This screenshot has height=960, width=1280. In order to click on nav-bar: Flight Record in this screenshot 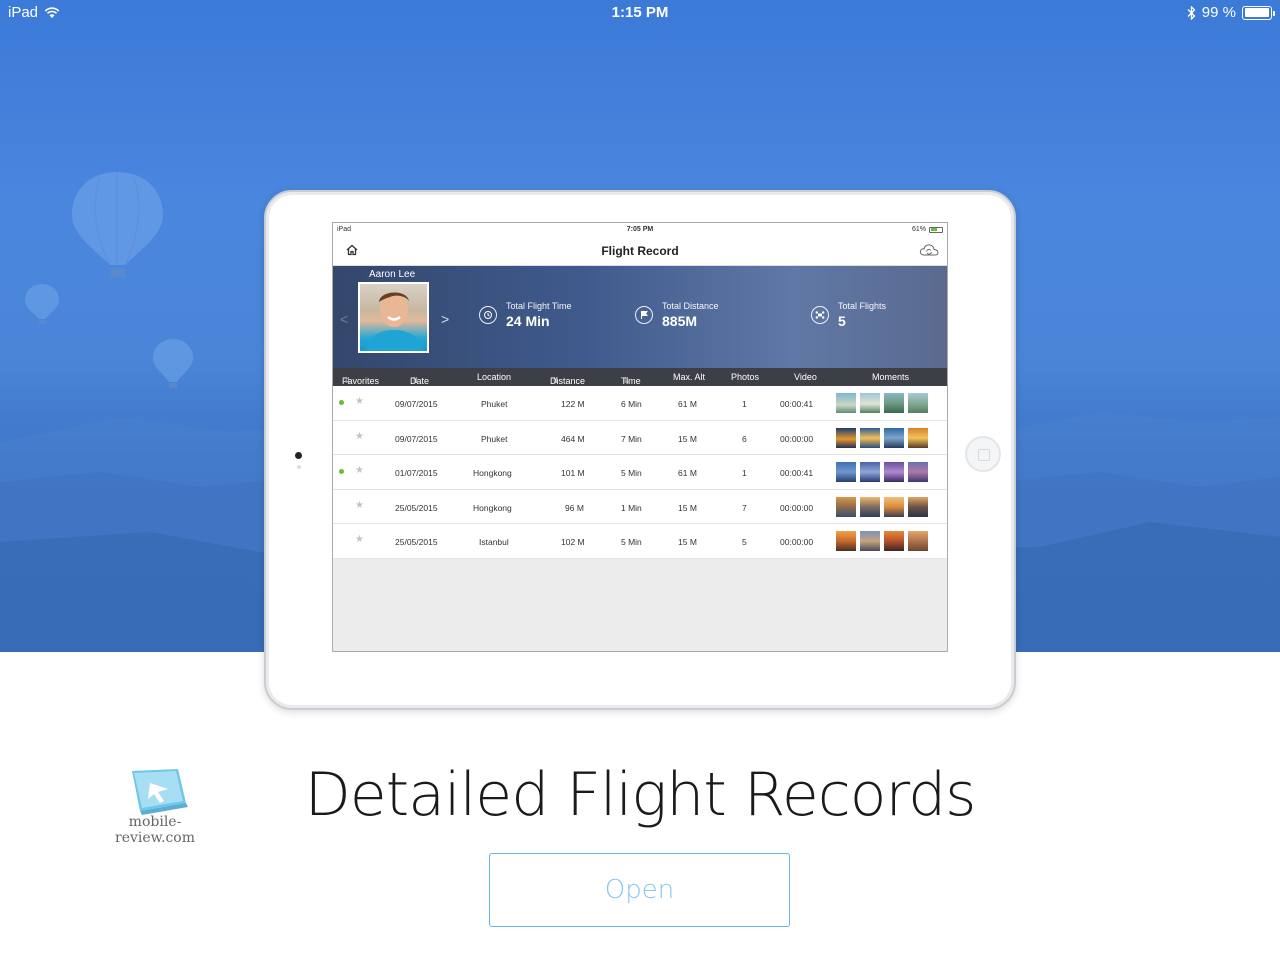, I will do `click(640, 251)`.